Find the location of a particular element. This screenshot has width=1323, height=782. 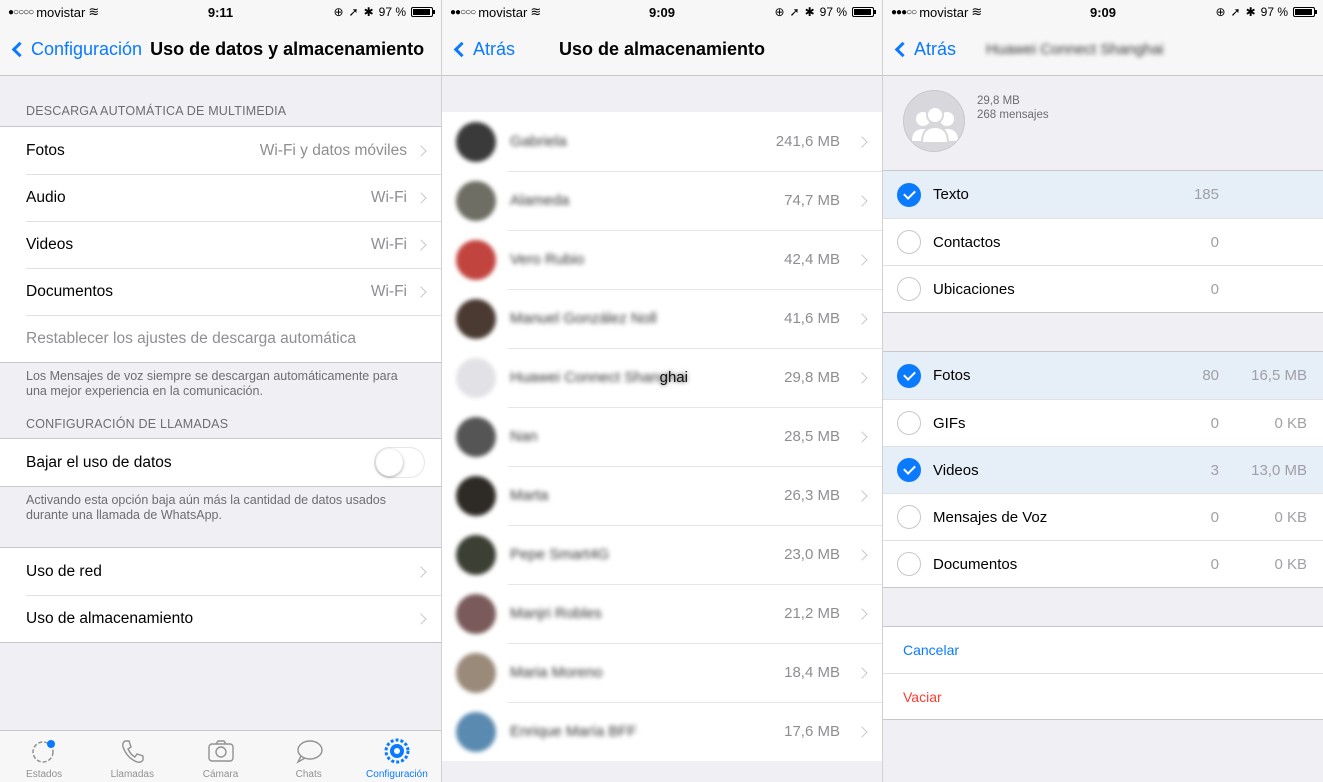

storage-size: 23,0 MB is located at coordinates (812, 554).